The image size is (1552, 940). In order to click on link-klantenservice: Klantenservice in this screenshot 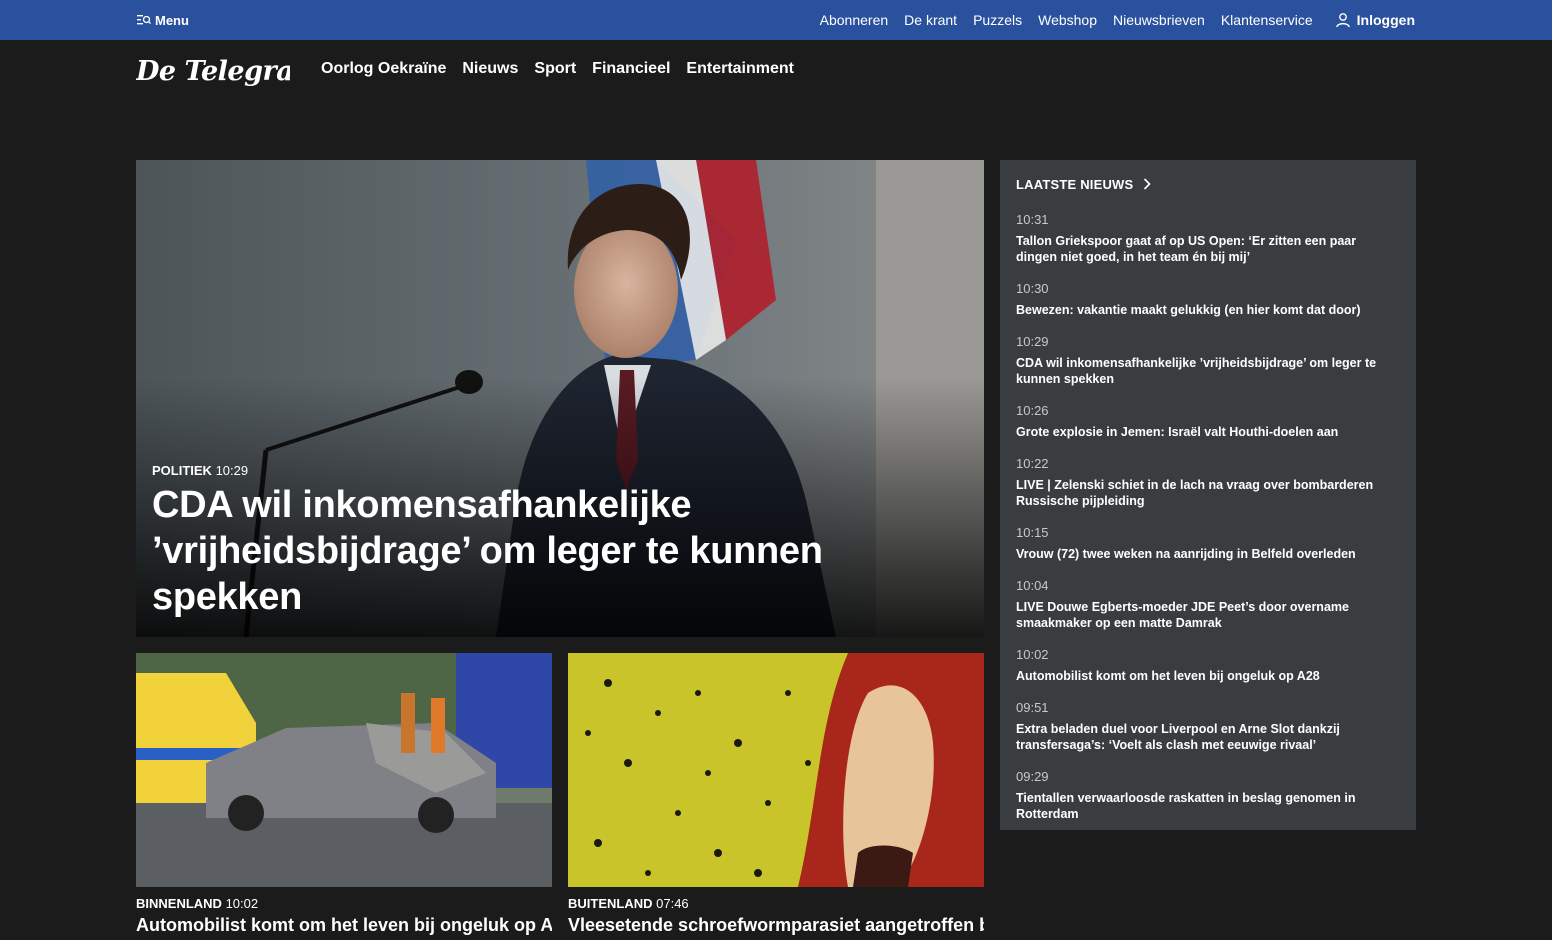, I will do `click(1267, 20)`.